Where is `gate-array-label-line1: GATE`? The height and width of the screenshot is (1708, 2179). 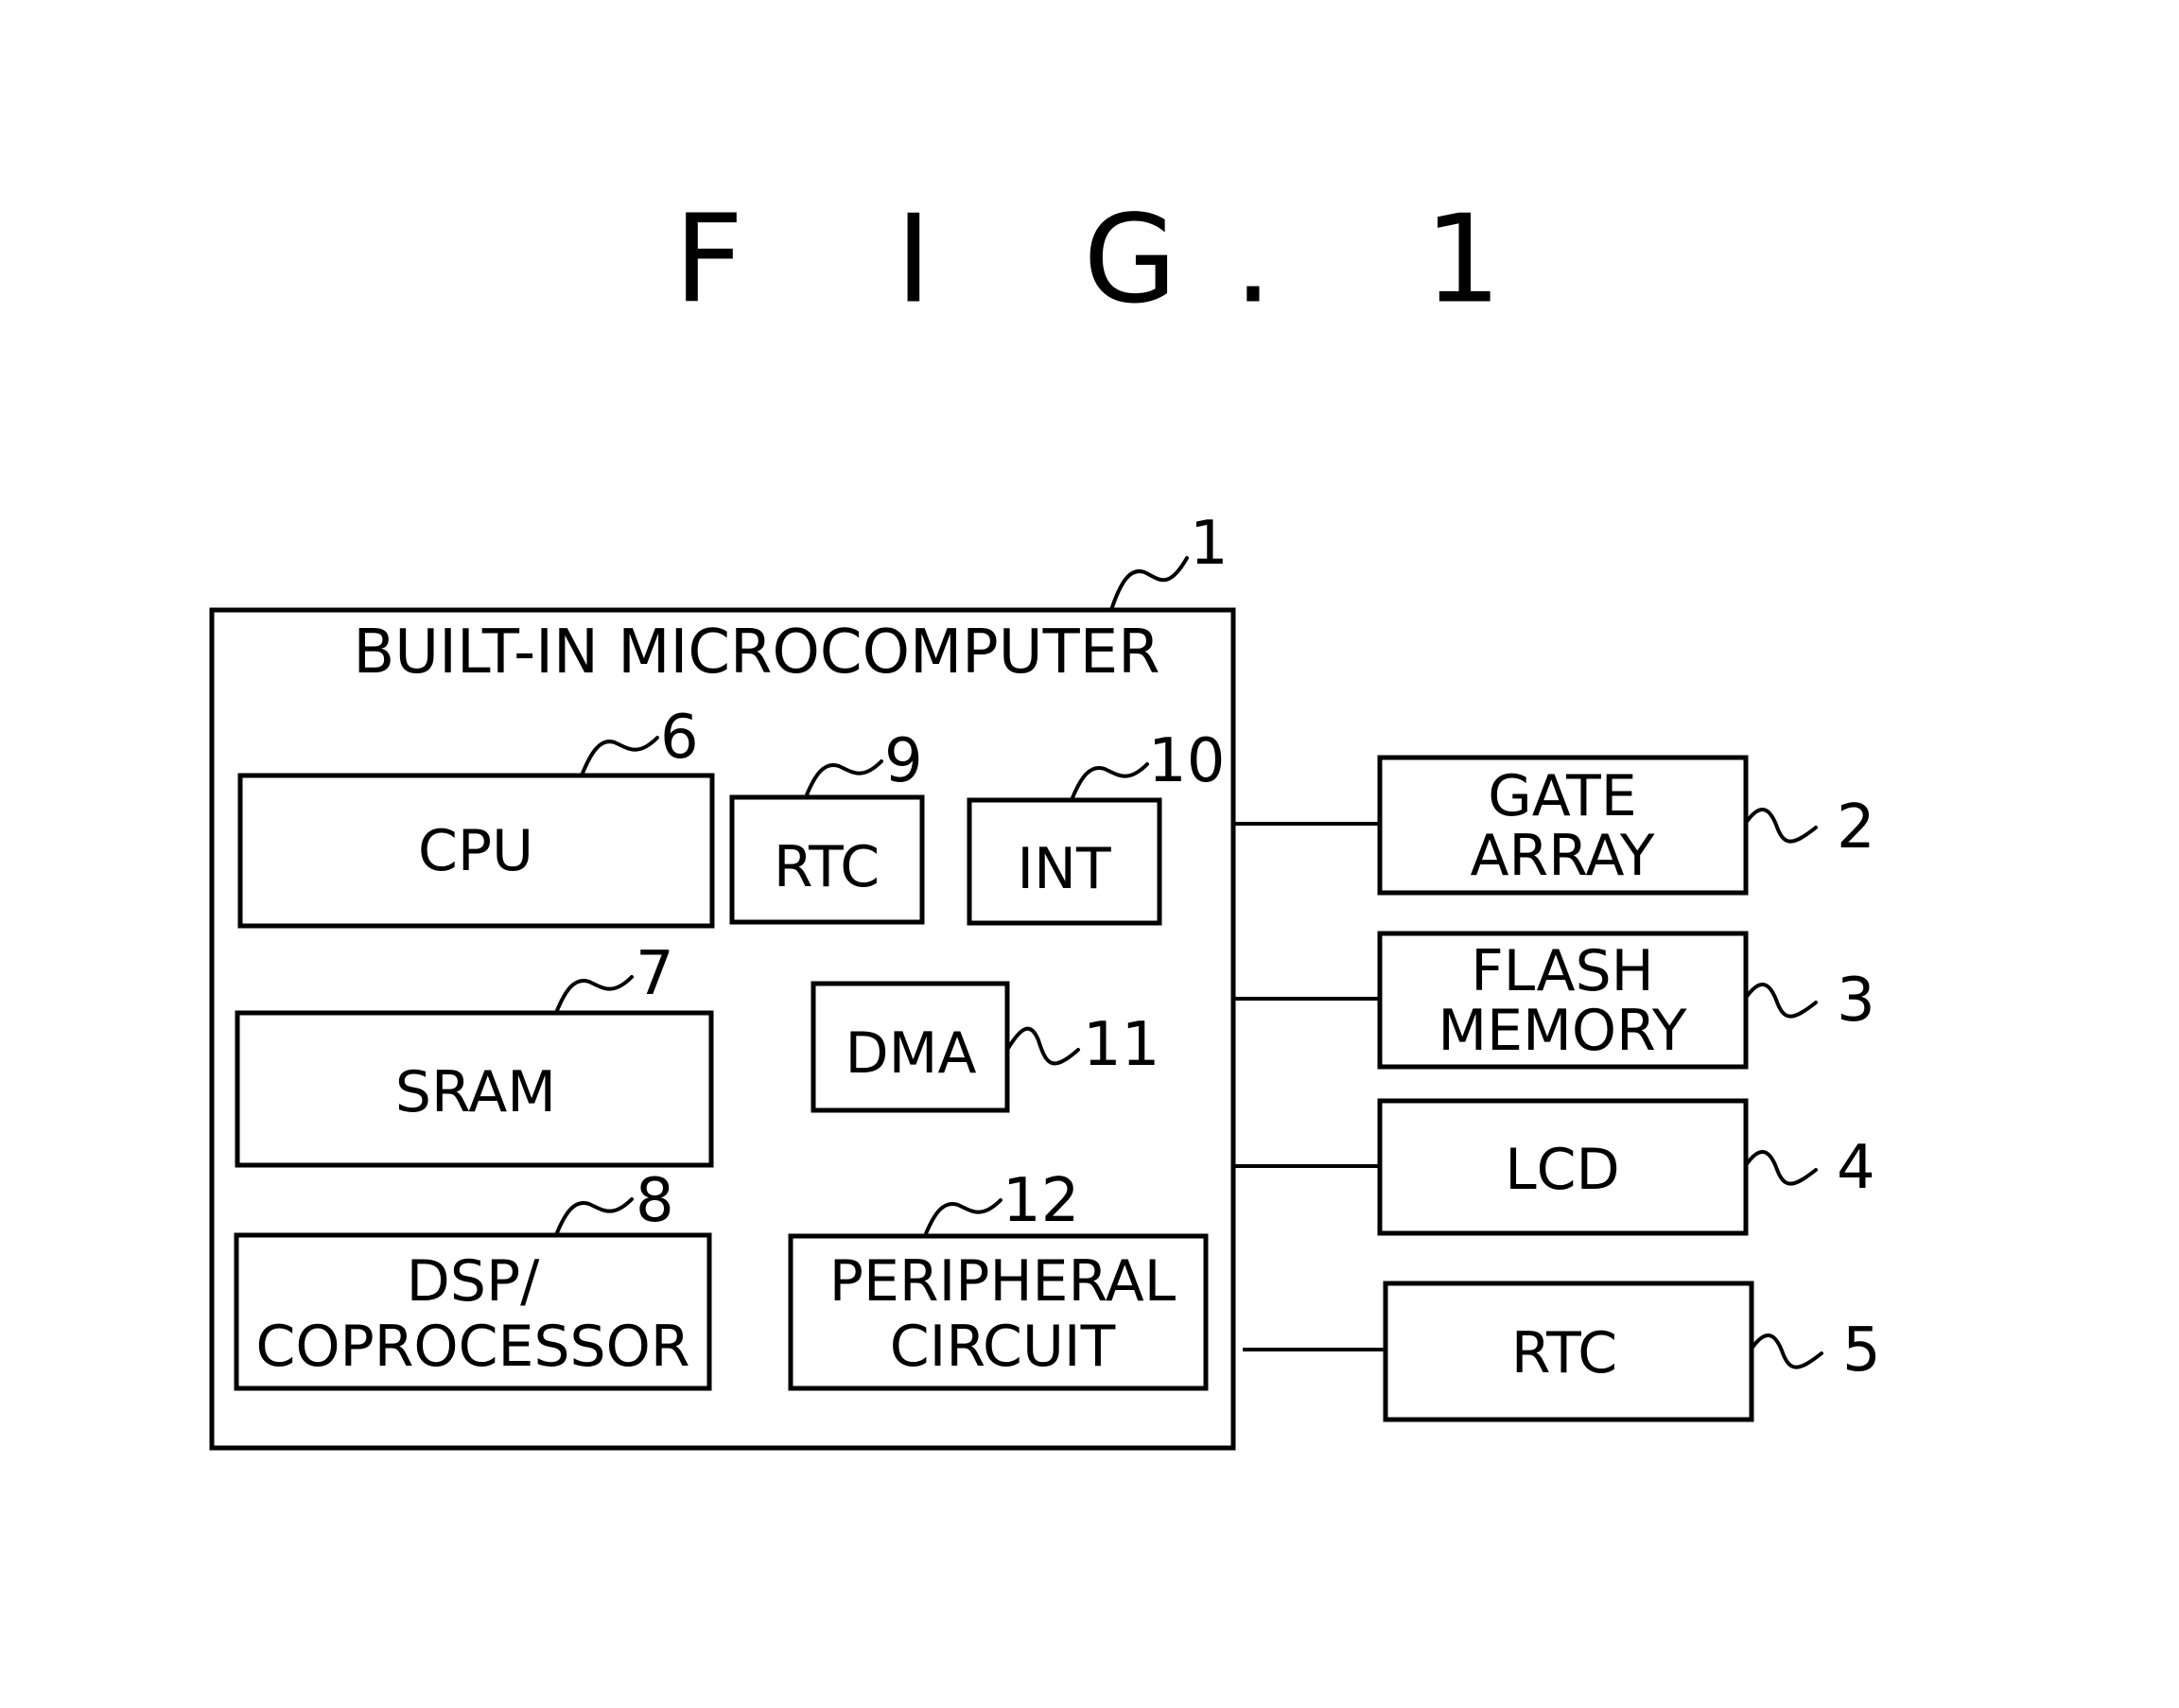
gate-array-label-line1: GATE is located at coordinates (1562, 796).